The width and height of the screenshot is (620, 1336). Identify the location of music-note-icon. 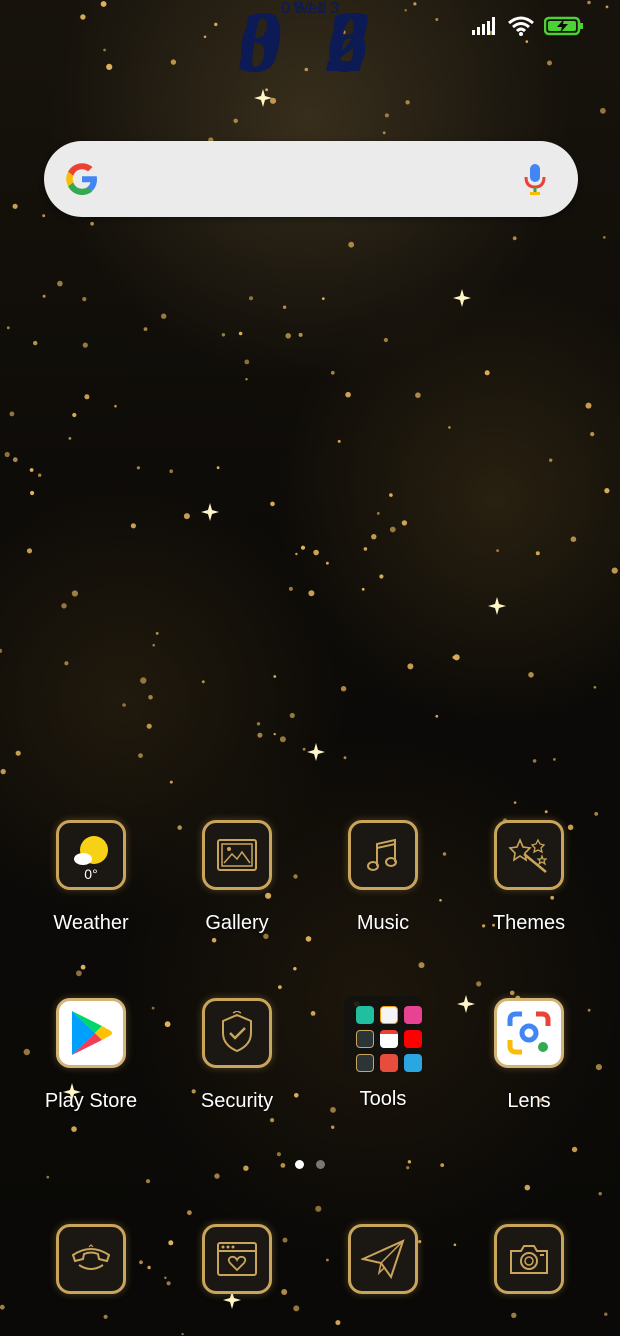
(383, 855).